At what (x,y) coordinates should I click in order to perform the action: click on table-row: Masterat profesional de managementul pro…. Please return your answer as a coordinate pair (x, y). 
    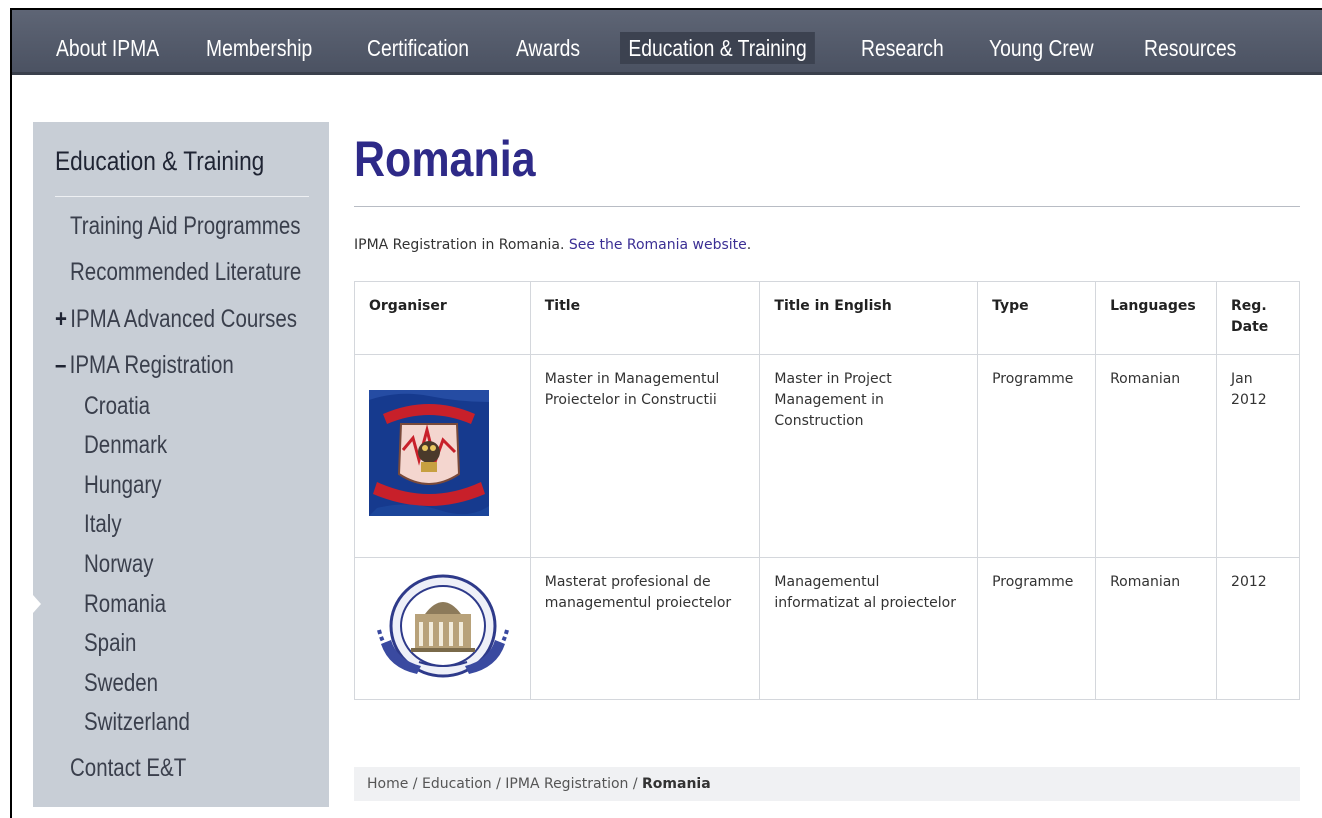
    Looking at the image, I should click on (827, 628).